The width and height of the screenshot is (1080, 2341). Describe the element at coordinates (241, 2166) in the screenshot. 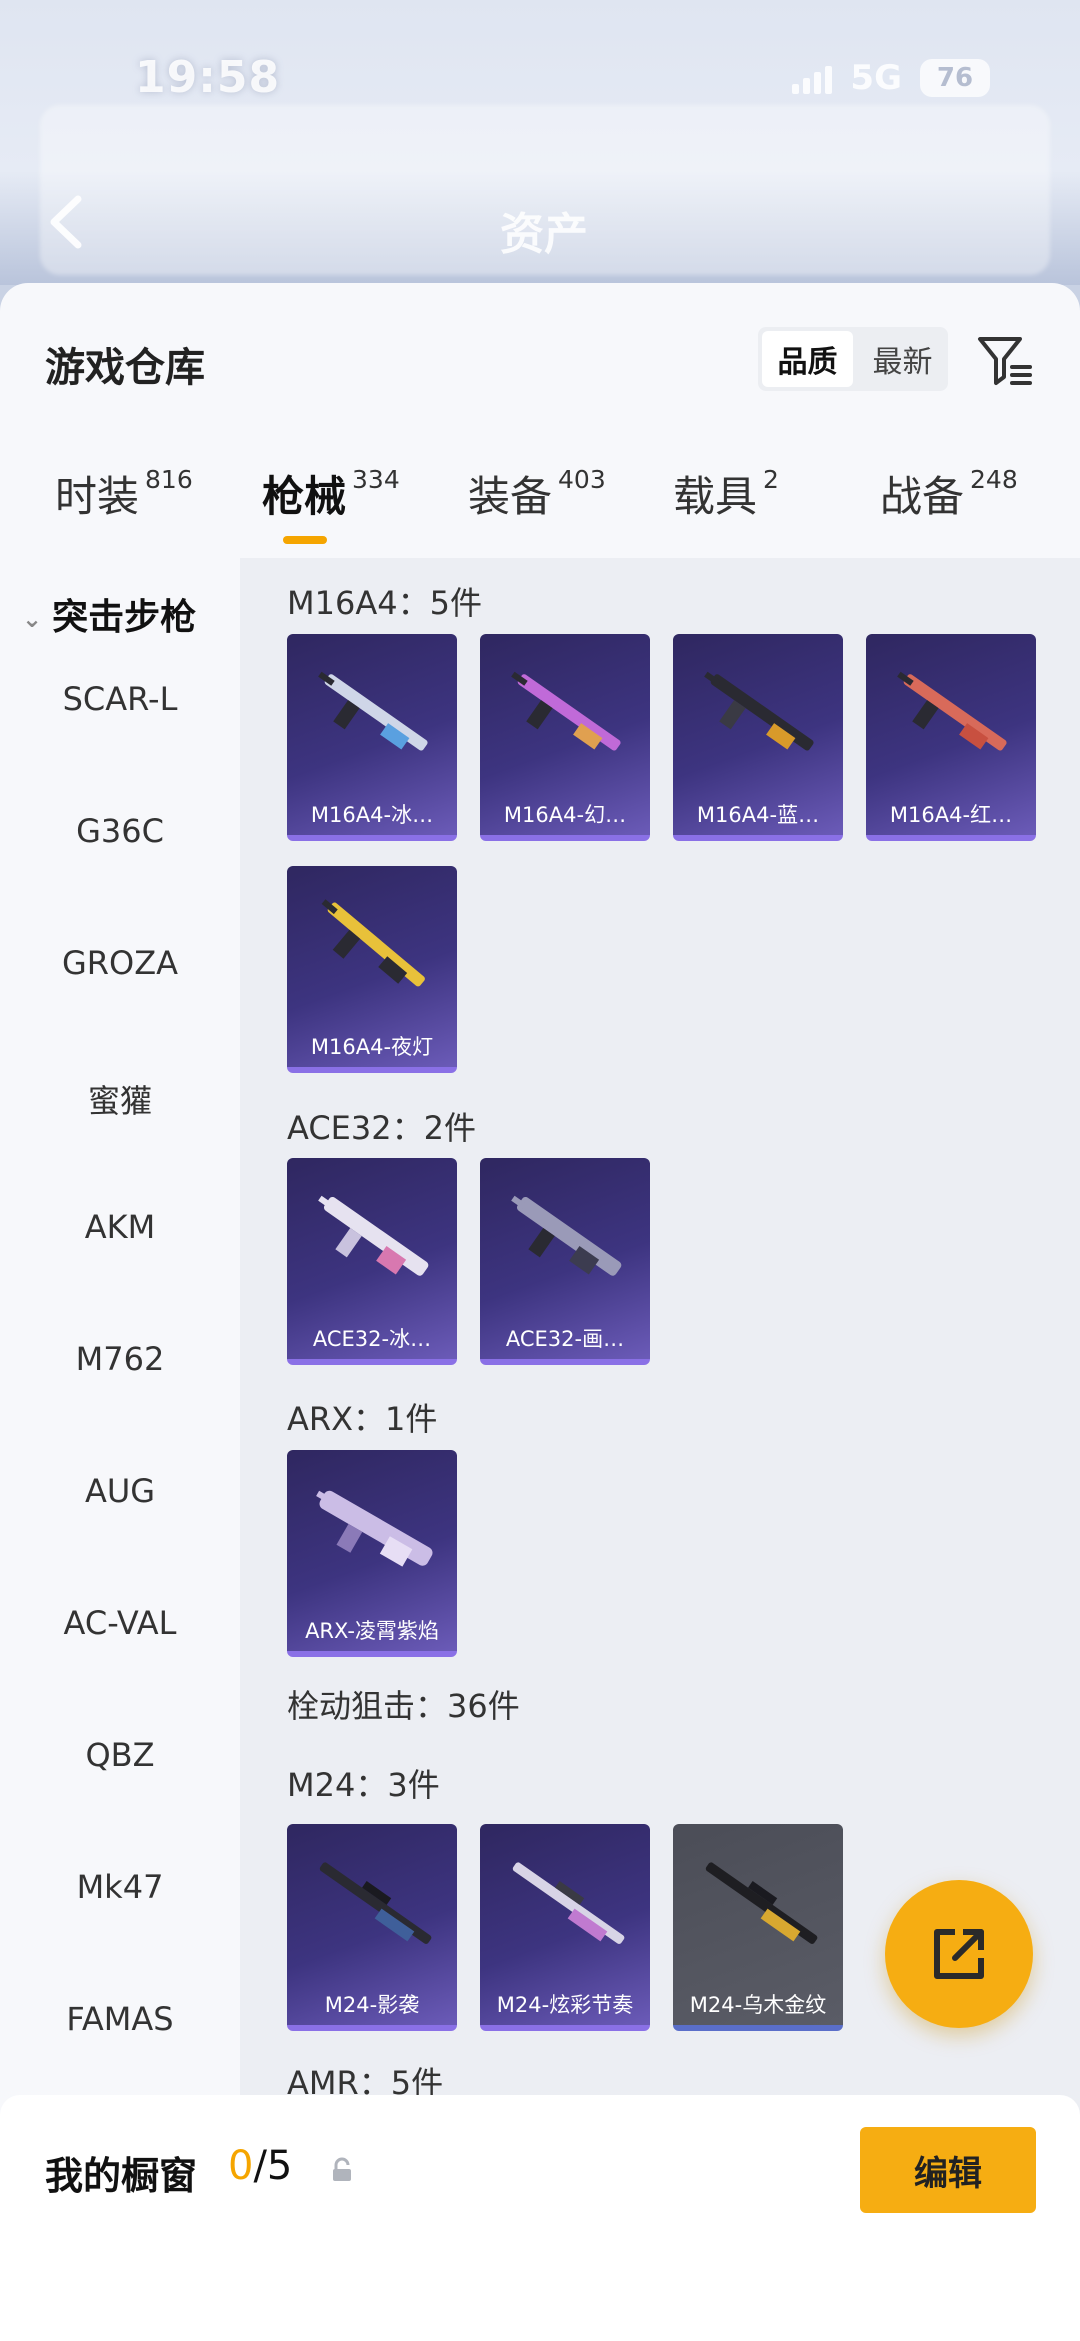

I see `showcase-used: 0` at that location.